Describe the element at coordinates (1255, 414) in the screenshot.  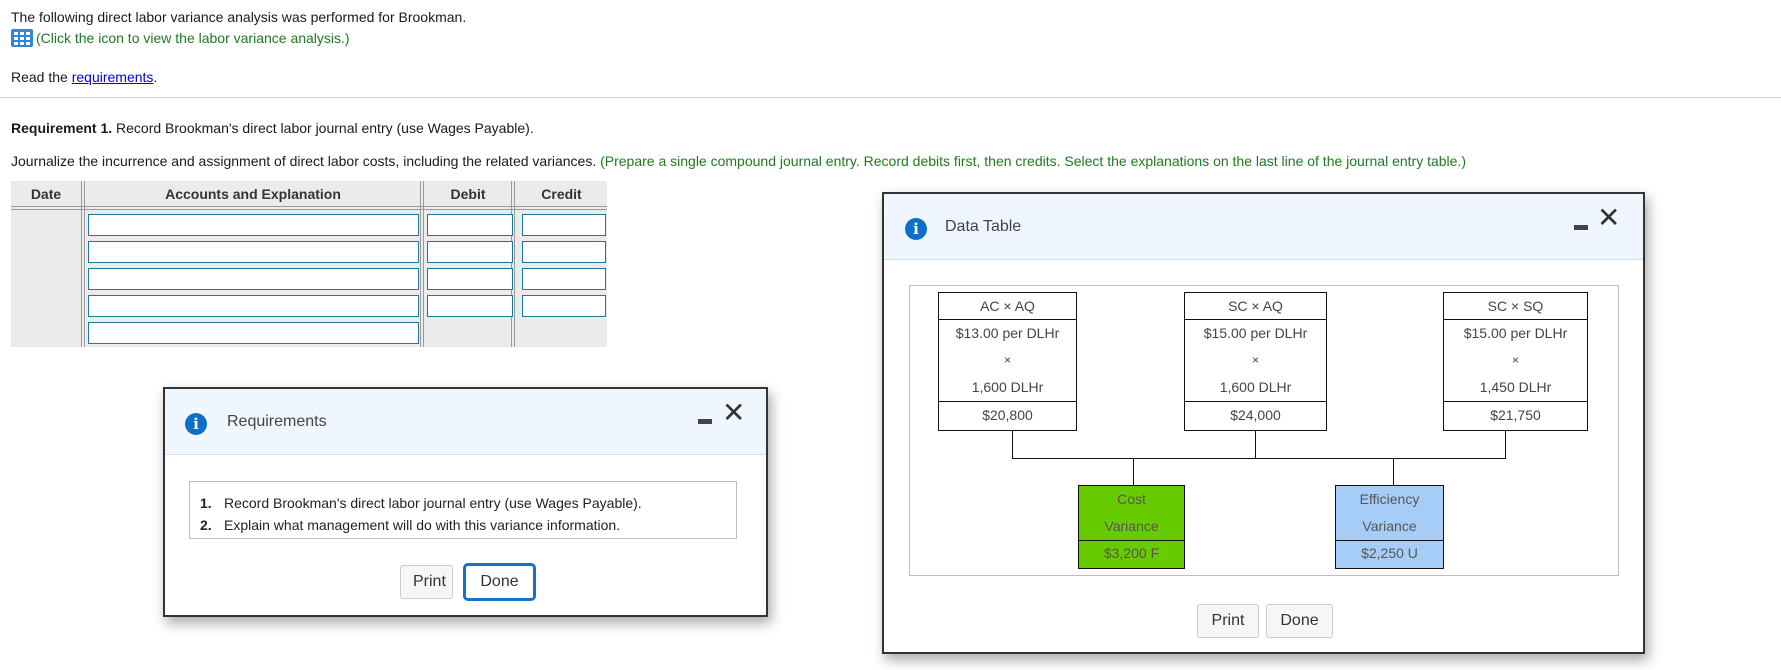
I see `column-total: $24,000` at that location.